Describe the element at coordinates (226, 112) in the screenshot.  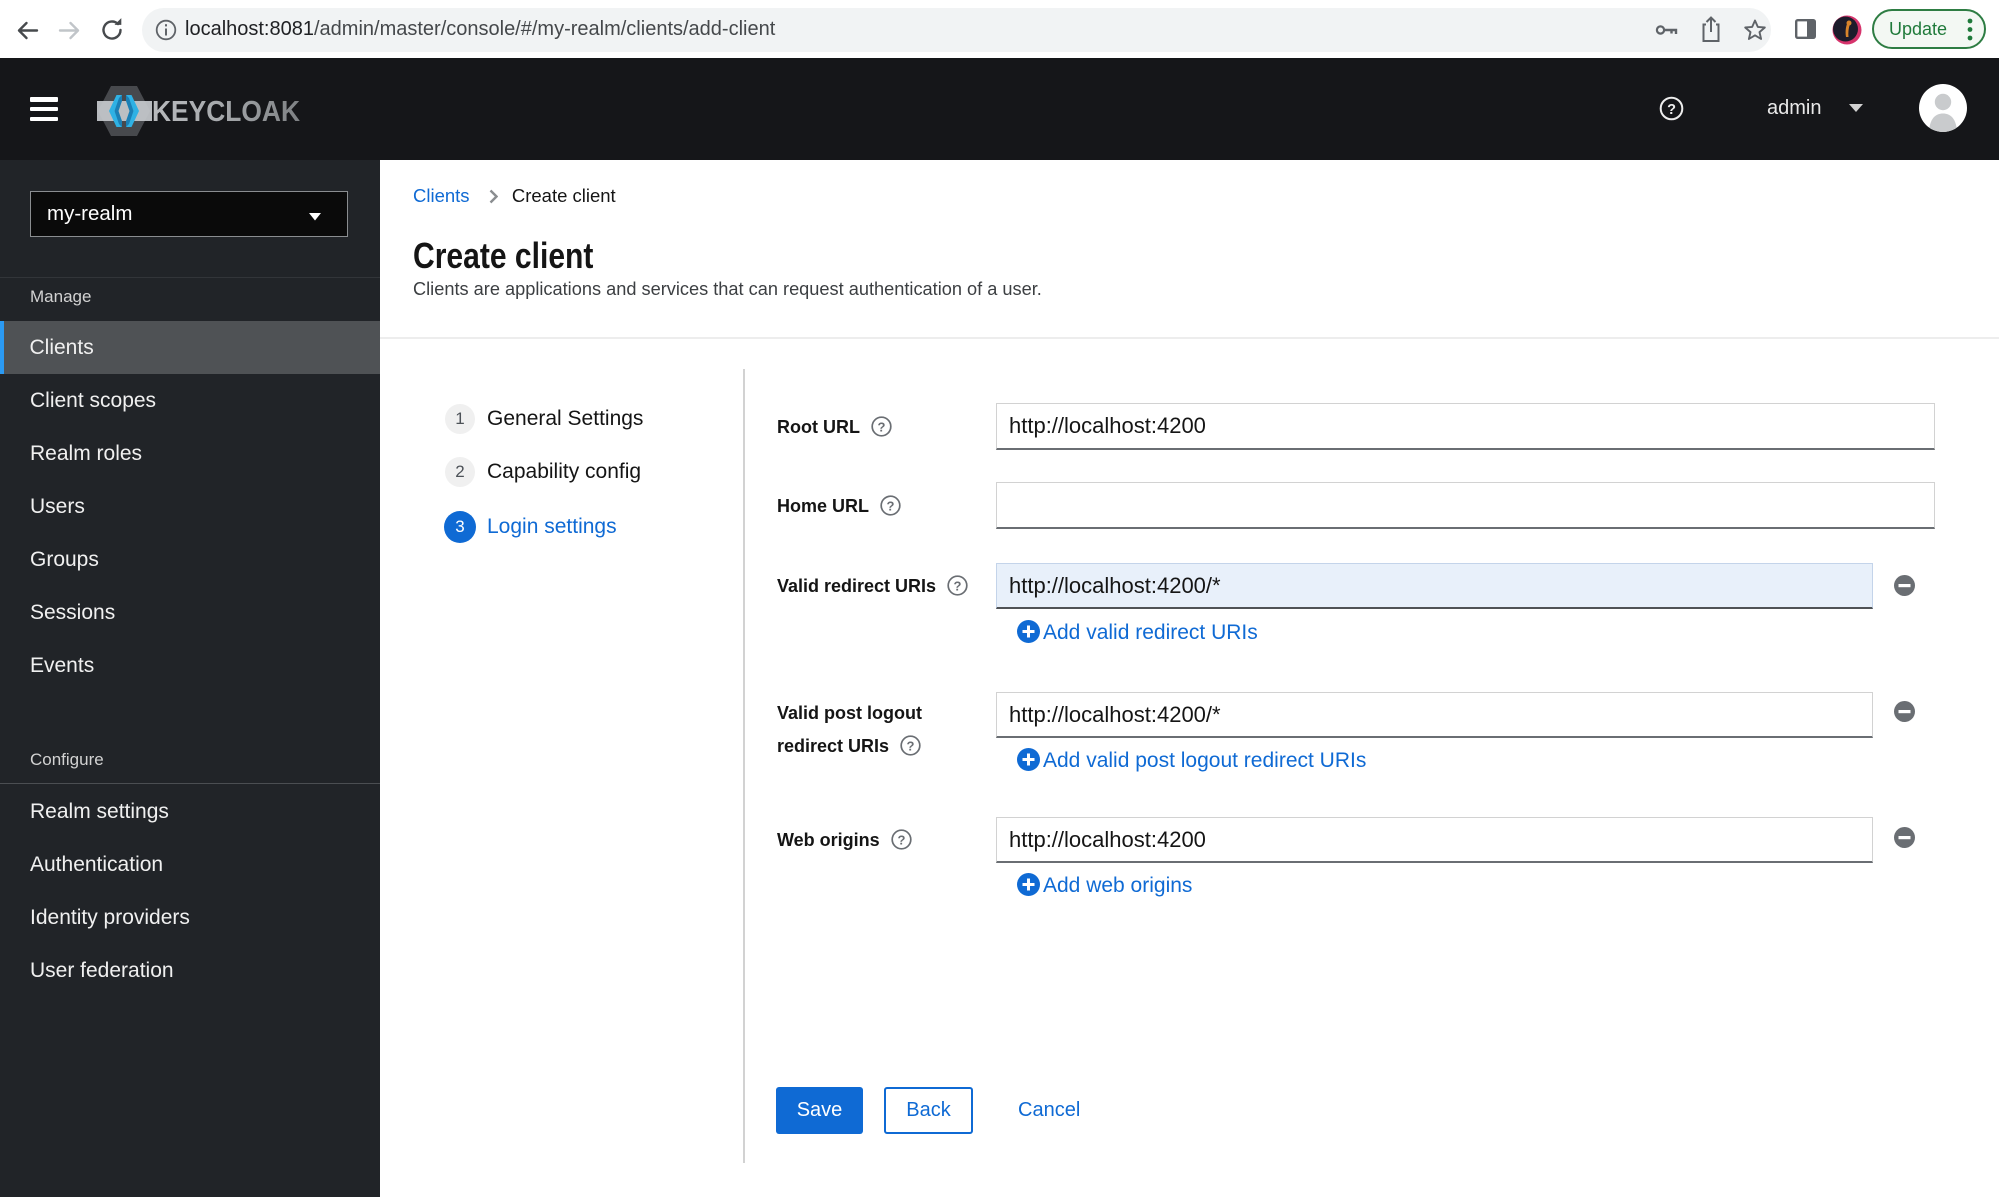
I see `svg-text: KEYCLOAK` at that location.